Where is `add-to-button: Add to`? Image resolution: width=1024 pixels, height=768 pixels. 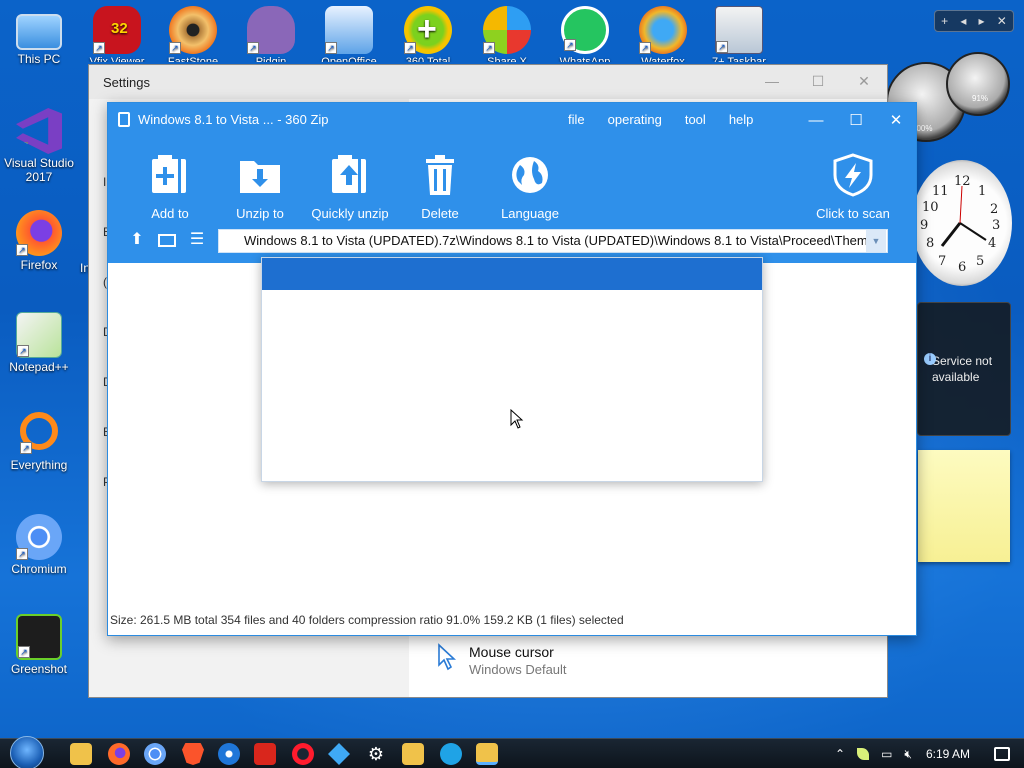
add-to-button: Add to is located at coordinates (170, 187).